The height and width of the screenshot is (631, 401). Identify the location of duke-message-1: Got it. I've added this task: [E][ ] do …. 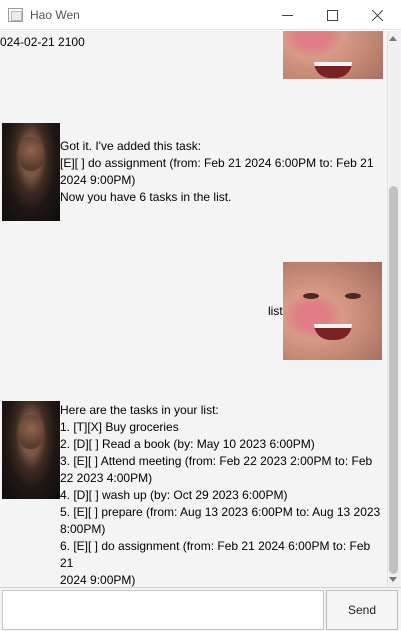
(222, 172).